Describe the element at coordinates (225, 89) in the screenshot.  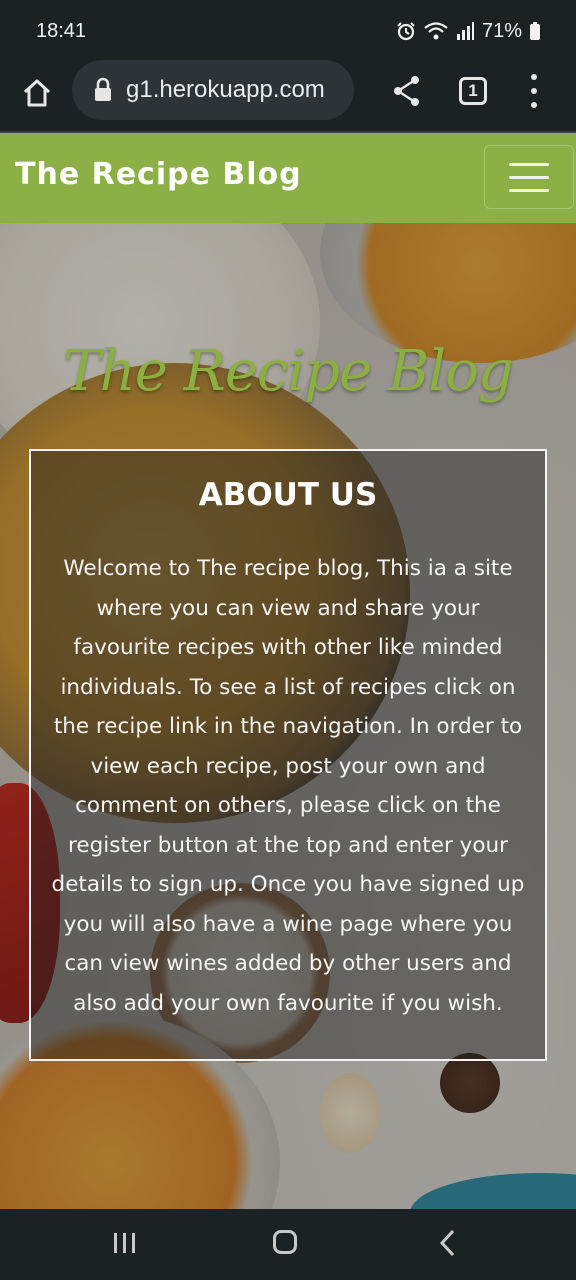
I see `url-text: g1.herokuapp.com` at that location.